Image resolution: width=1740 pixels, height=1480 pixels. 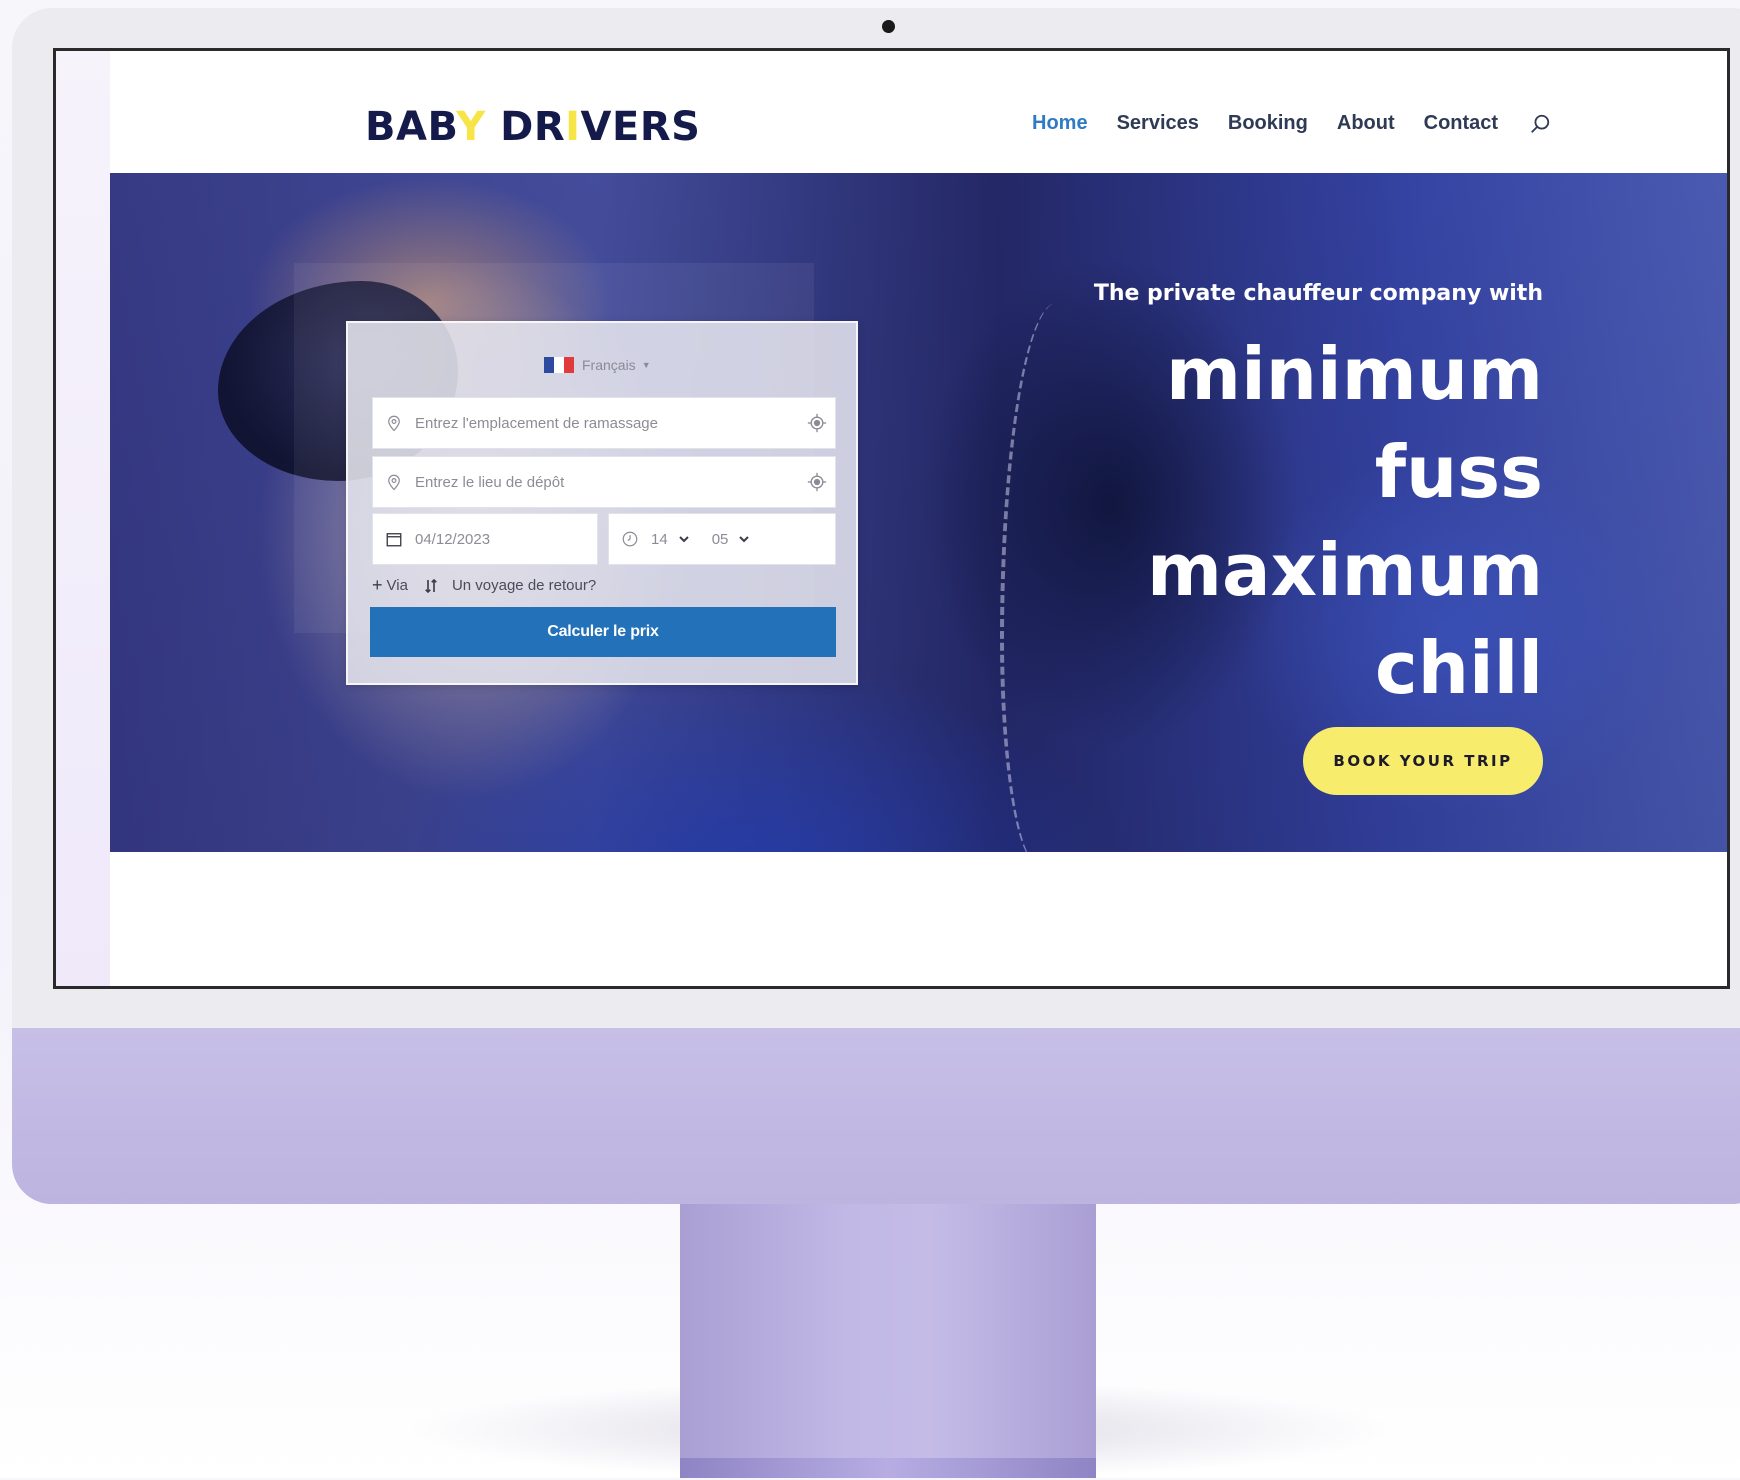 What do you see at coordinates (1458, 472) in the screenshot?
I see `headline-line: fuss` at bounding box center [1458, 472].